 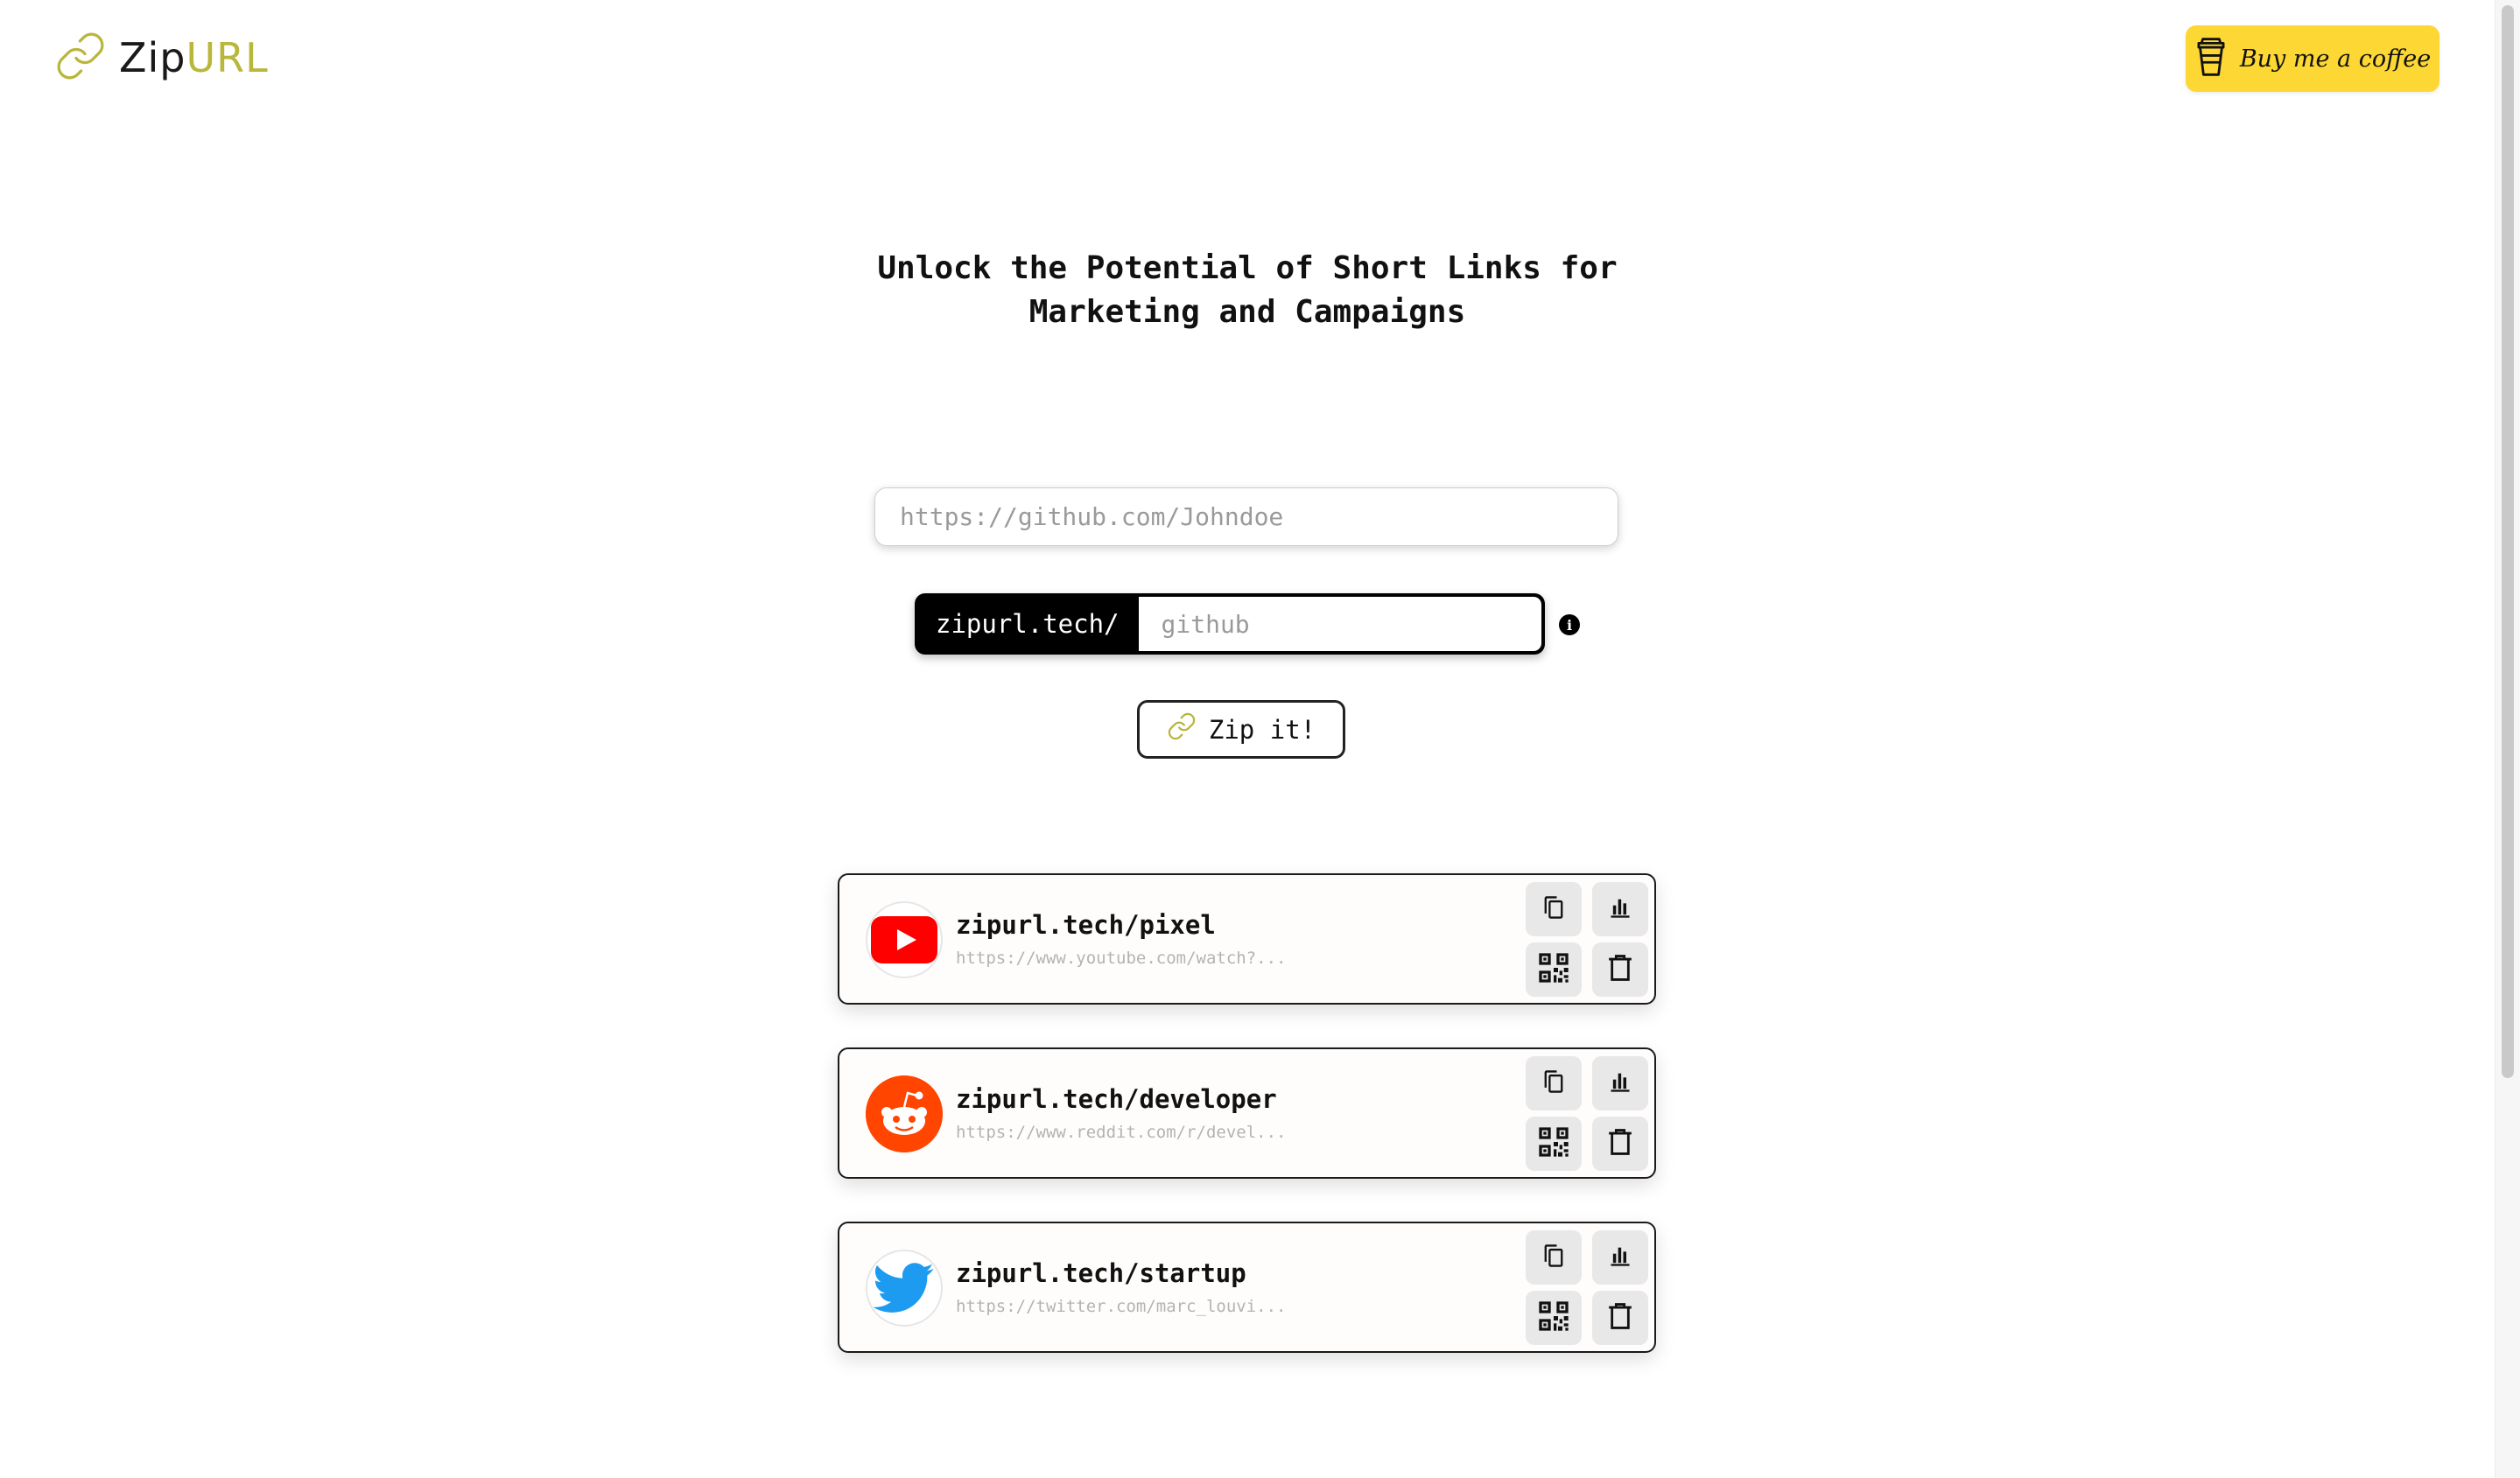 I want to click on long-url-input, so click(x=1246, y=516).